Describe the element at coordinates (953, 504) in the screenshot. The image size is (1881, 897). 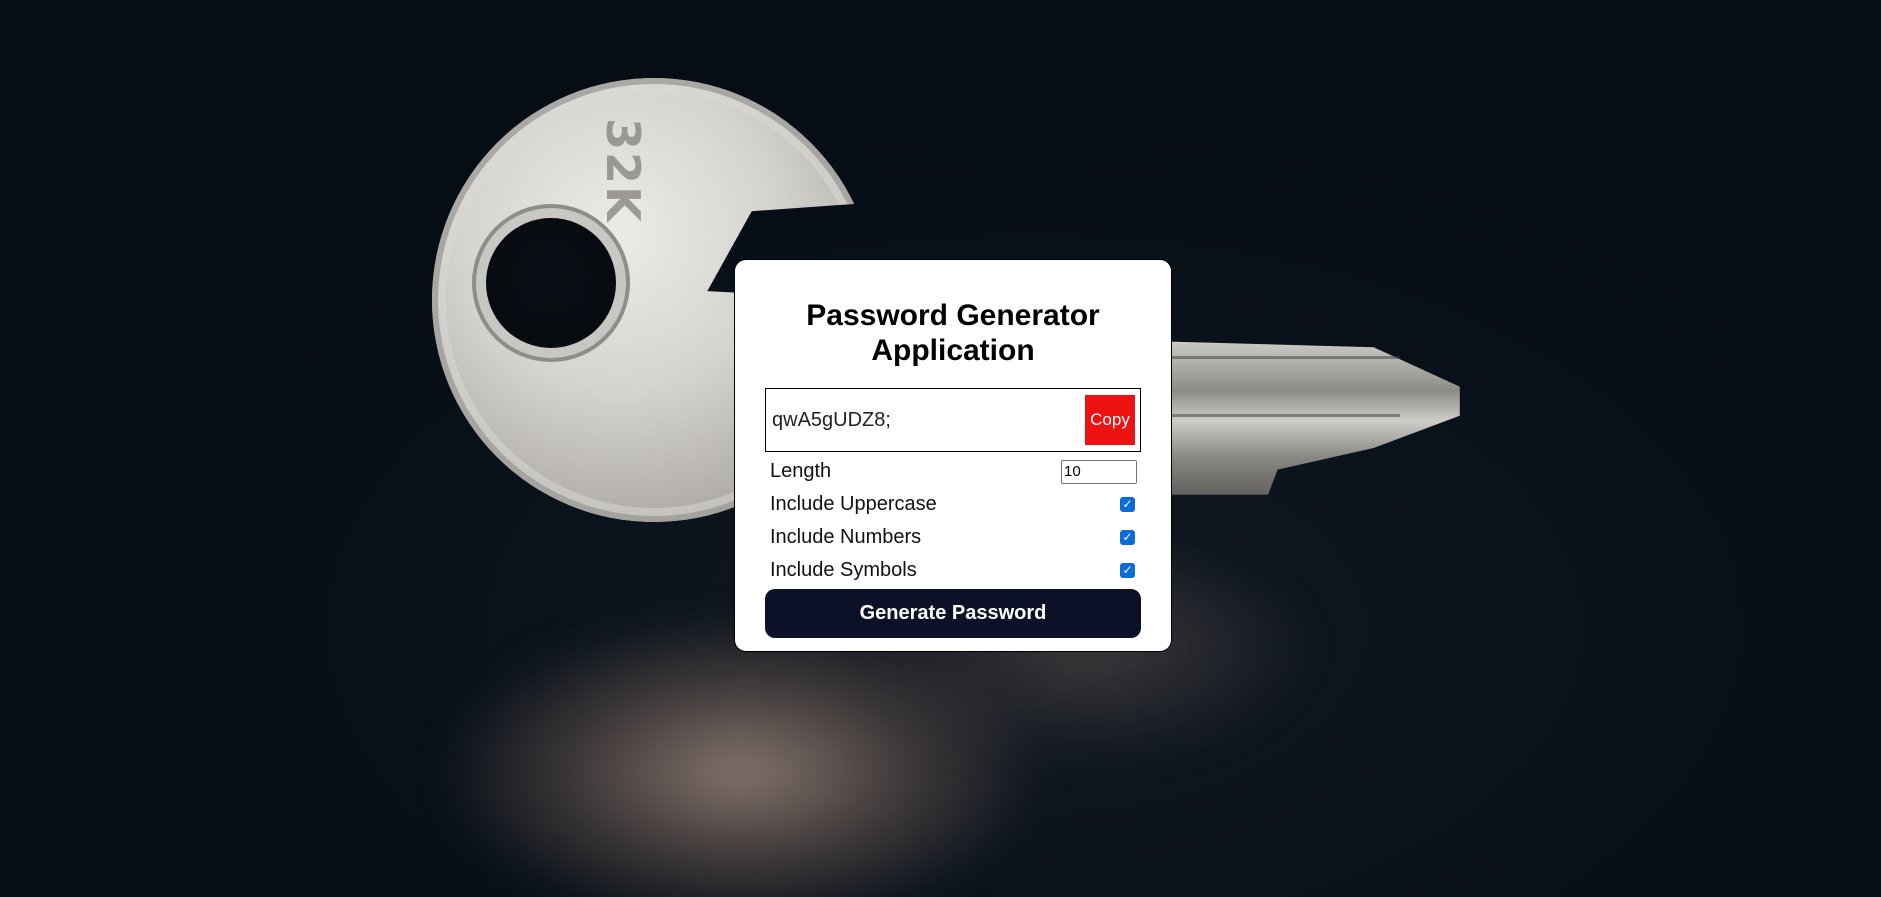
I see `setting-uppercase: Include Uppercase ✓` at that location.